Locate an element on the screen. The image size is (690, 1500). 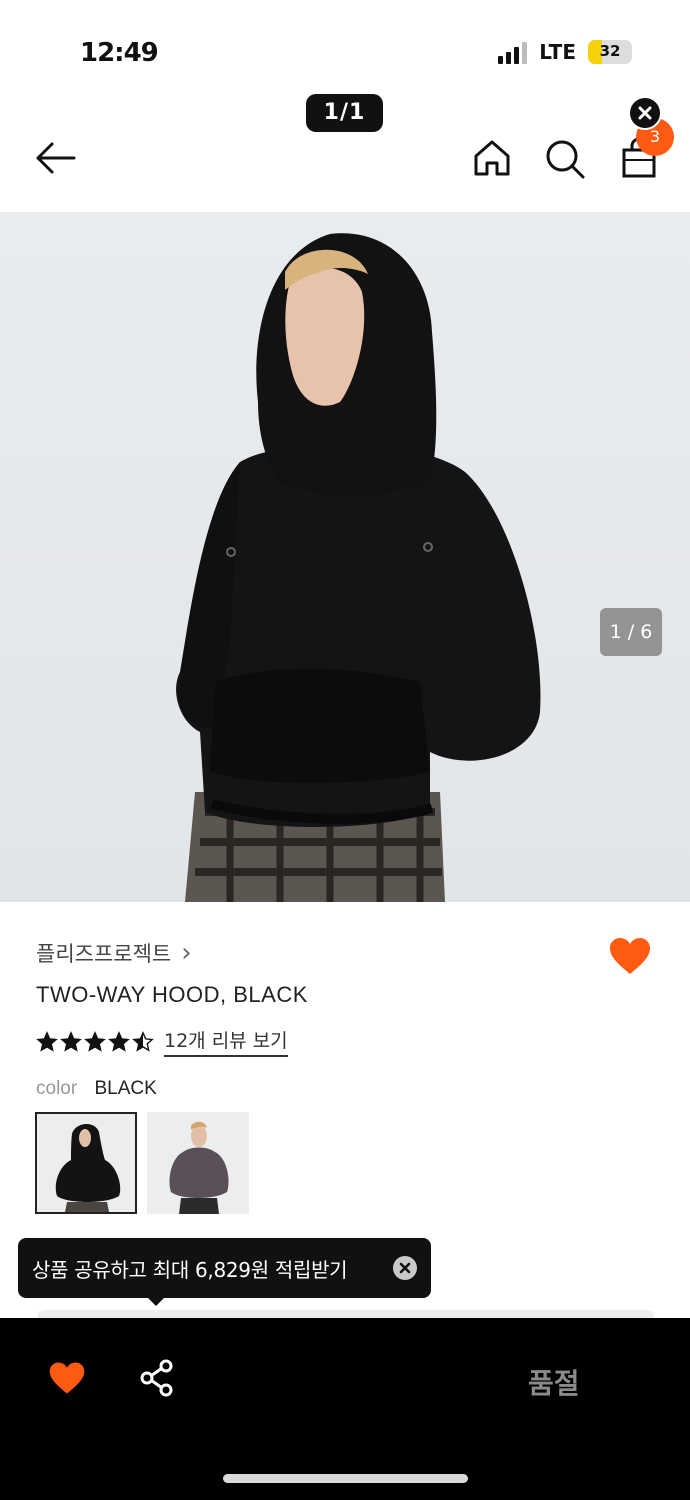
brand-link: 플리즈프로젝트 › is located at coordinates (114, 953).